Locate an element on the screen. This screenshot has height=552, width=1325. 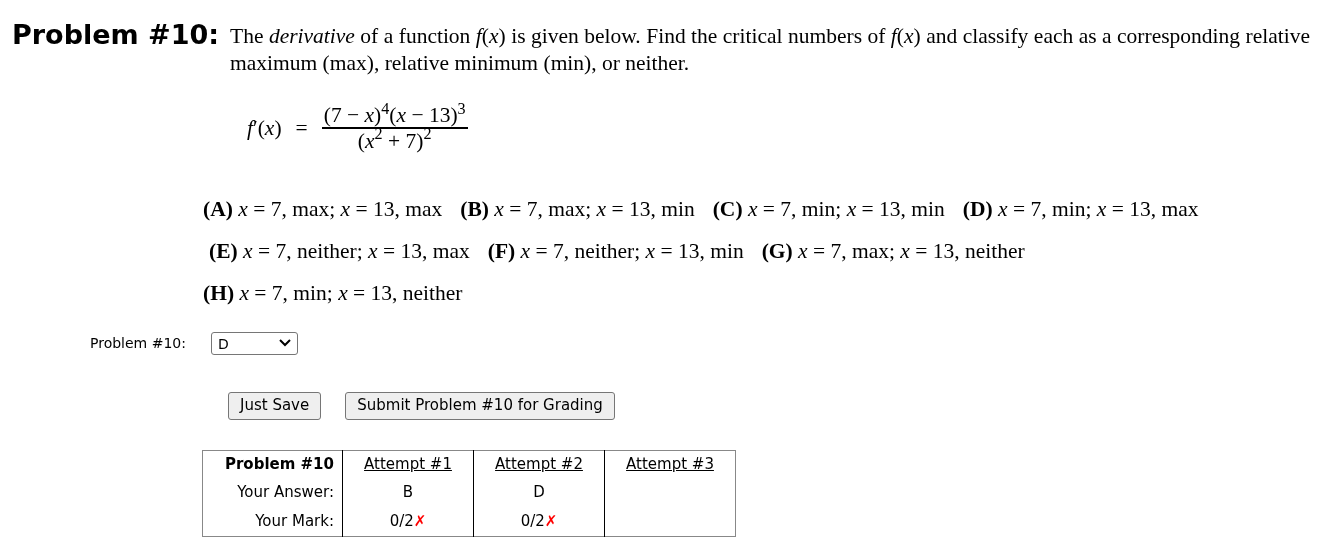
row-label: Your Mark: is located at coordinates (272, 521).